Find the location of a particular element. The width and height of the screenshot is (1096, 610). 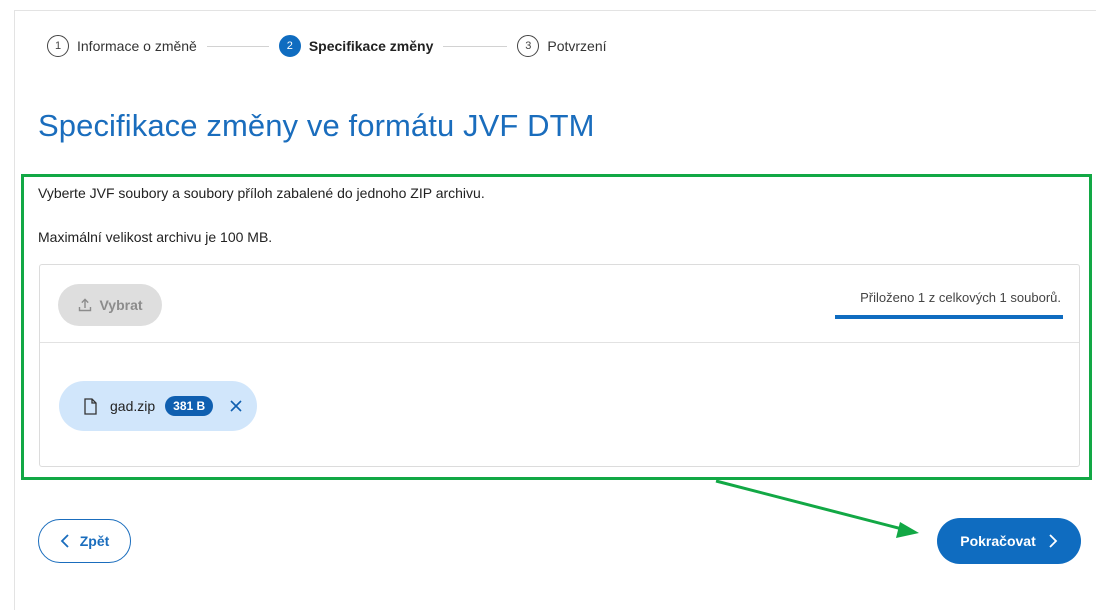

step-2-number: 2 is located at coordinates (289, 46).